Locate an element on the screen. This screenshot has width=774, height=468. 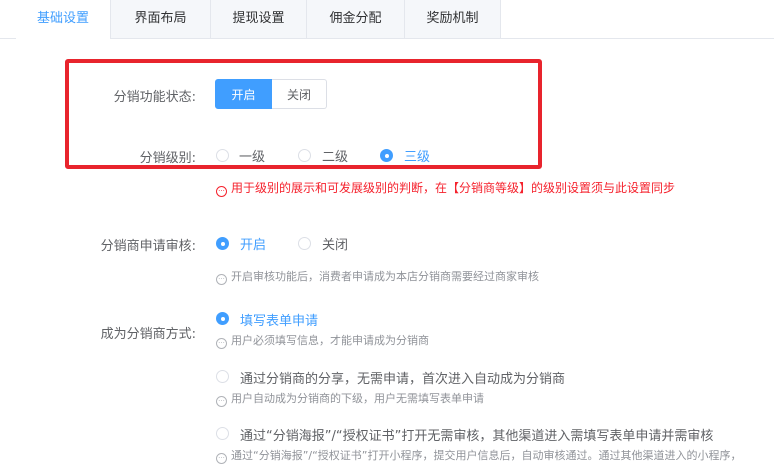
level-hint: ··· 用于级别的展示和可发展级别的判断，在【分销商等级】的级别设置须与此设置同步 is located at coordinates (445, 188).